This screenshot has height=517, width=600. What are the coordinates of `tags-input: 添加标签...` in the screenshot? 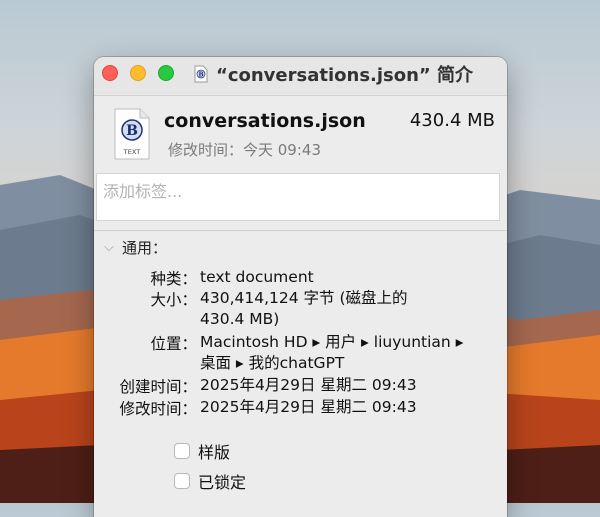 It's located at (298, 197).